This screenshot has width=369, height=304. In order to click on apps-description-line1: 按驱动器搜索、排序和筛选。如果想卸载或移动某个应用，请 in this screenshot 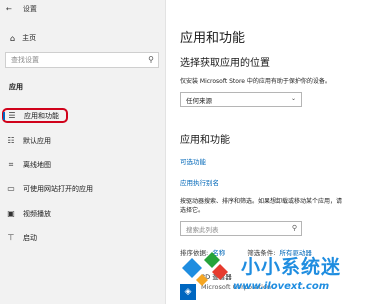, I will do `click(261, 201)`.